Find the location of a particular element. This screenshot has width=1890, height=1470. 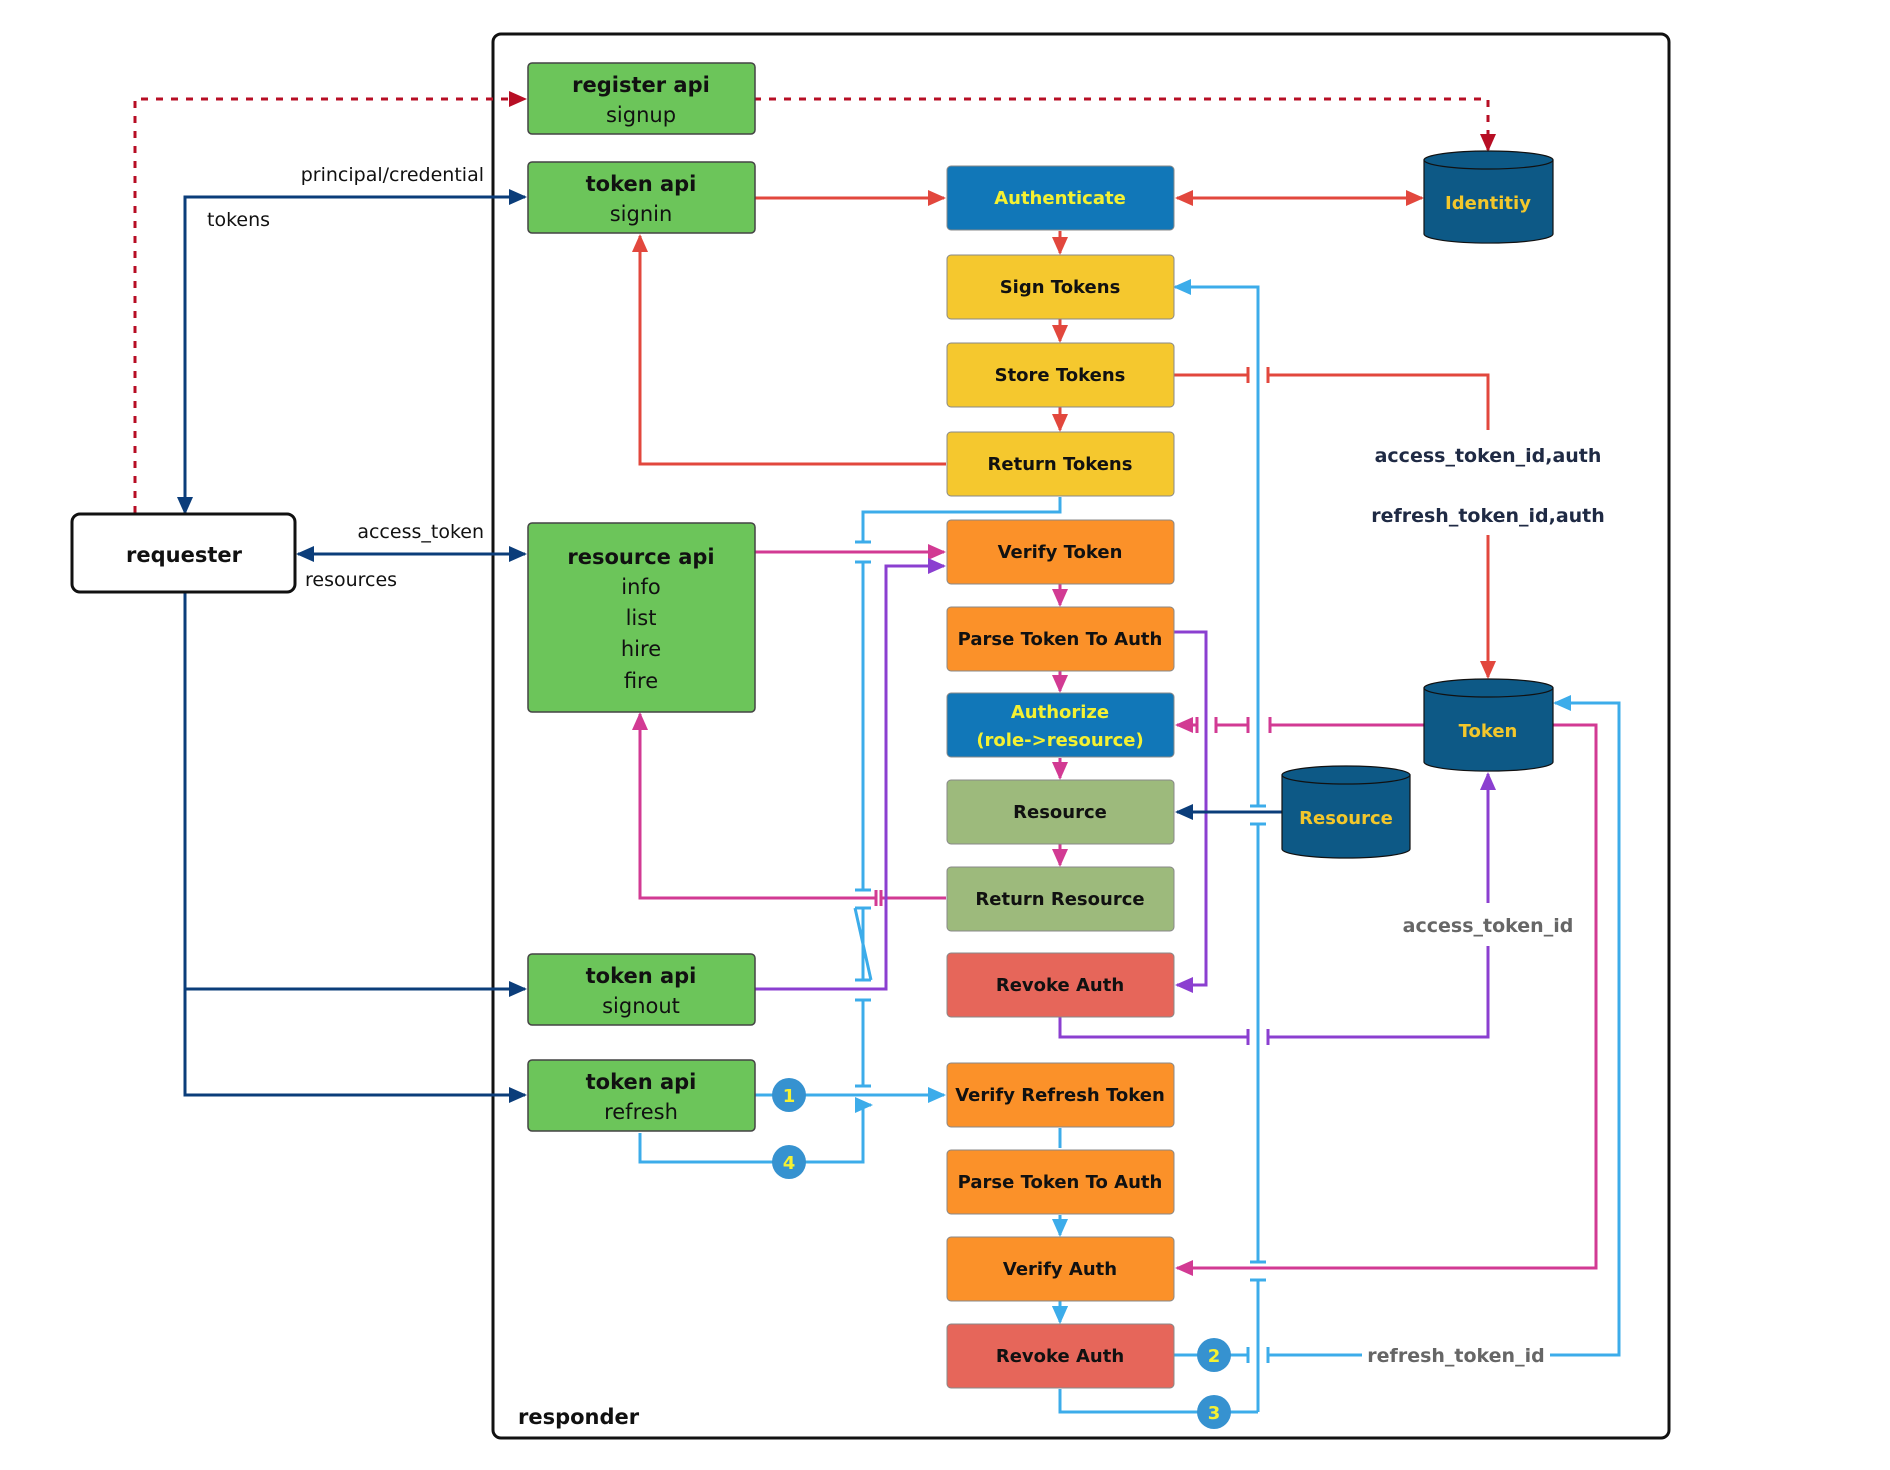

step-return-tokens: Return Tokens is located at coordinates (1060, 464).